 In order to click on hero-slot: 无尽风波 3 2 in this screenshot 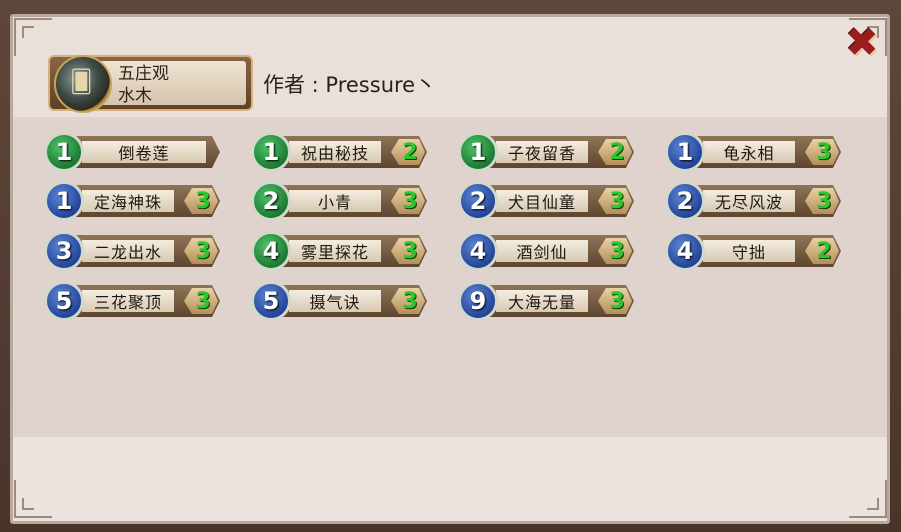, I will do `click(754, 201)`.